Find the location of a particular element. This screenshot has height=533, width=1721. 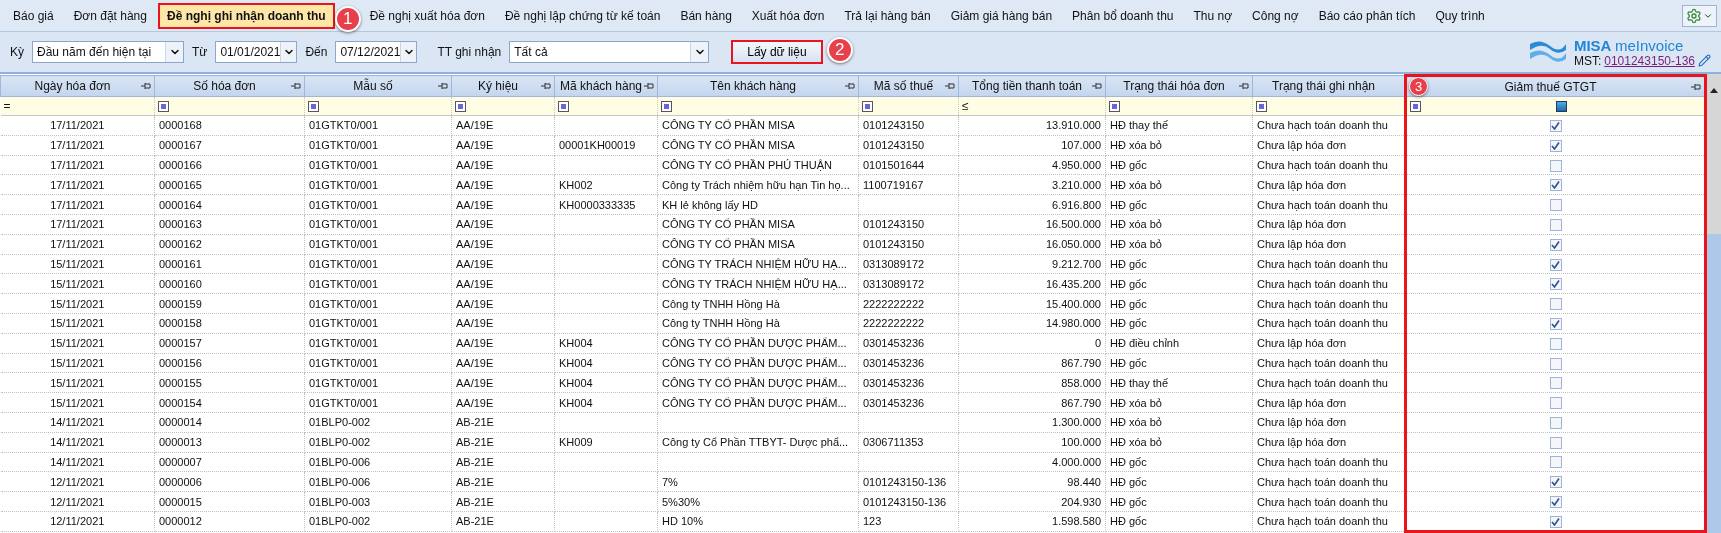

menu-tab: Giảm giá hàng bán is located at coordinates (1001, 15).